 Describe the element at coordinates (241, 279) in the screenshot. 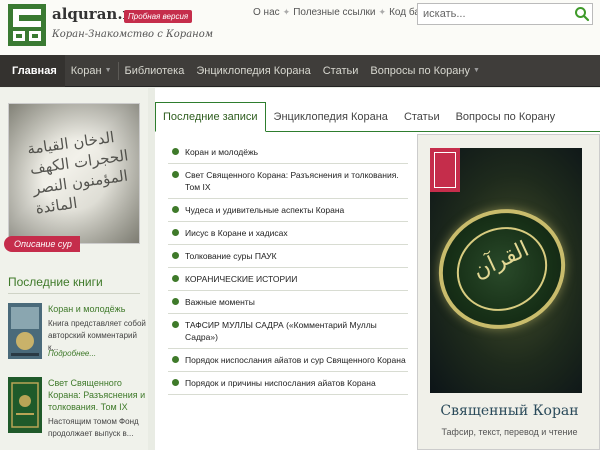

I see `post-title: КОРАНИЧЕСКИЕ ИСТОРИИ` at that location.